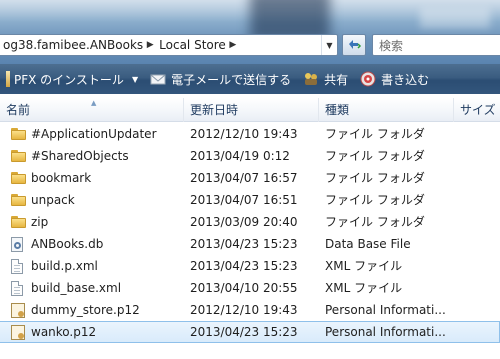 Image resolution: width=500 pixels, height=359 pixels. I want to click on file-name: #SharedObjects, so click(80, 156).